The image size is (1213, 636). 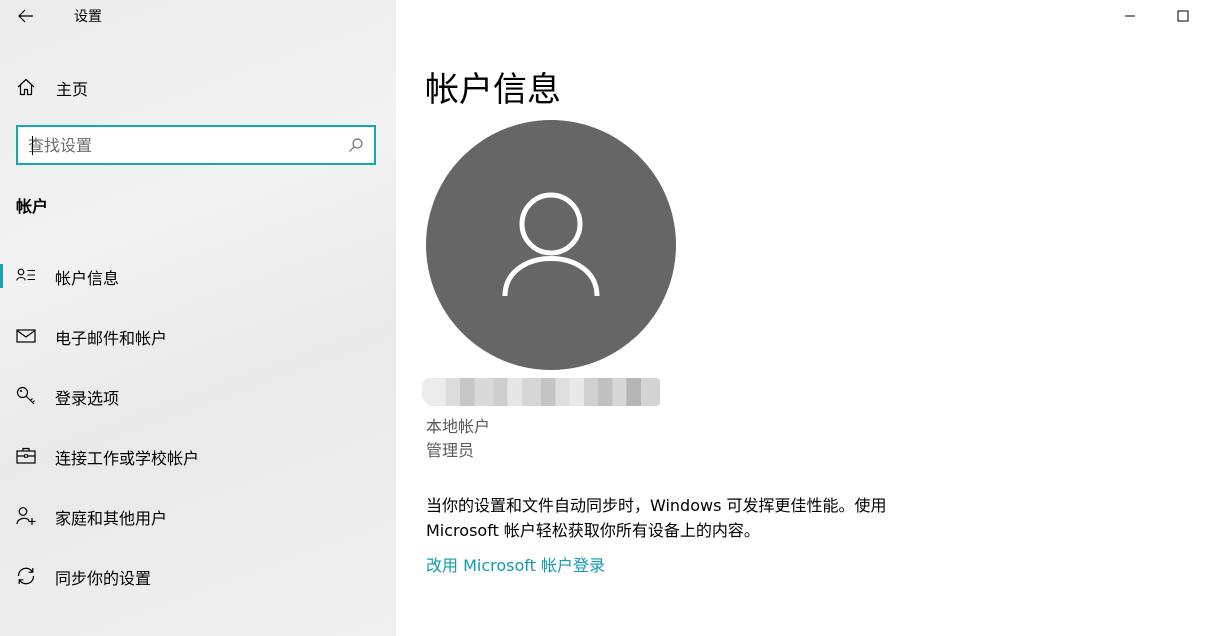 I want to click on search-box, so click(x=196, y=145).